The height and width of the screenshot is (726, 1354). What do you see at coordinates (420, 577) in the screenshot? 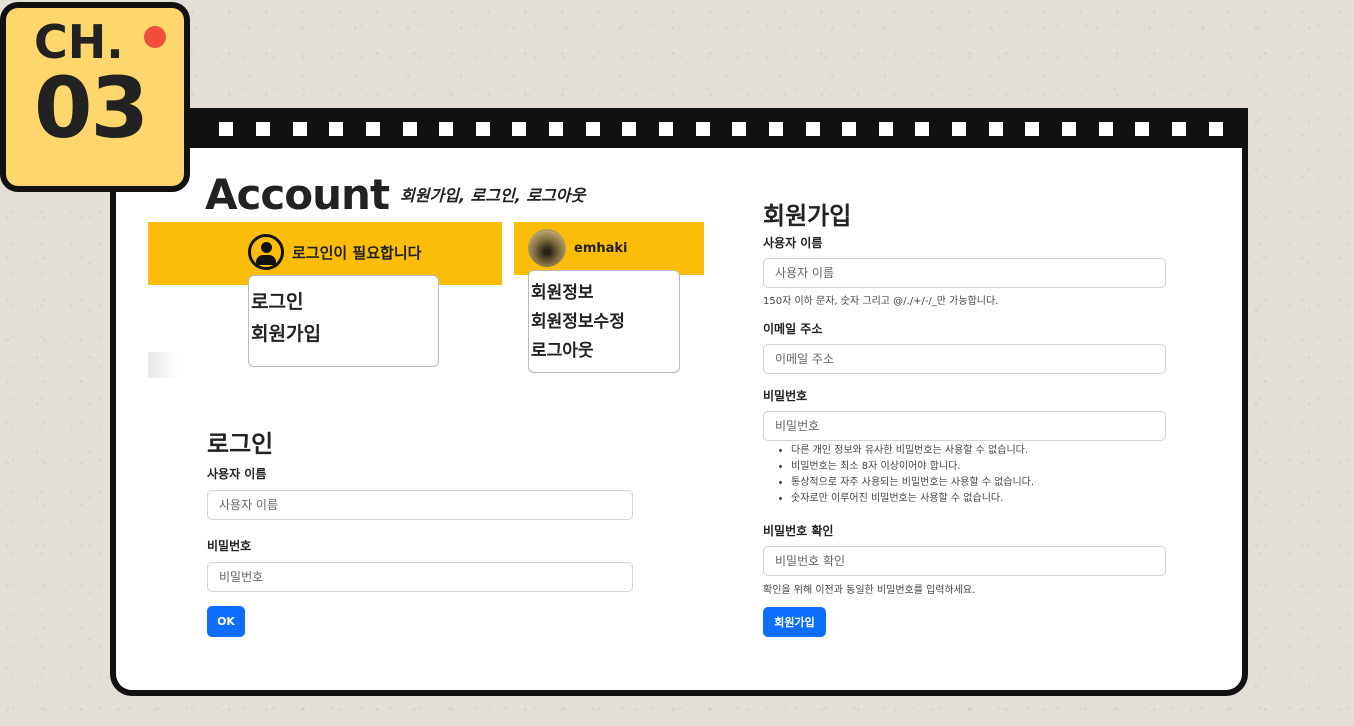
I see `login-password-input` at bounding box center [420, 577].